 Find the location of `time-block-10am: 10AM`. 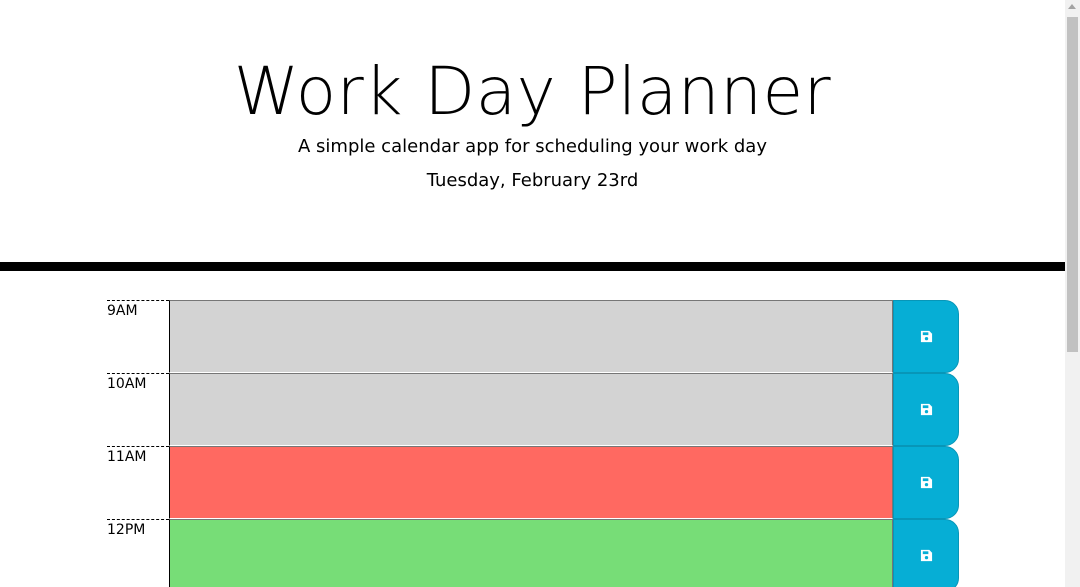

time-block-10am: 10AM is located at coordinates (533, 409).